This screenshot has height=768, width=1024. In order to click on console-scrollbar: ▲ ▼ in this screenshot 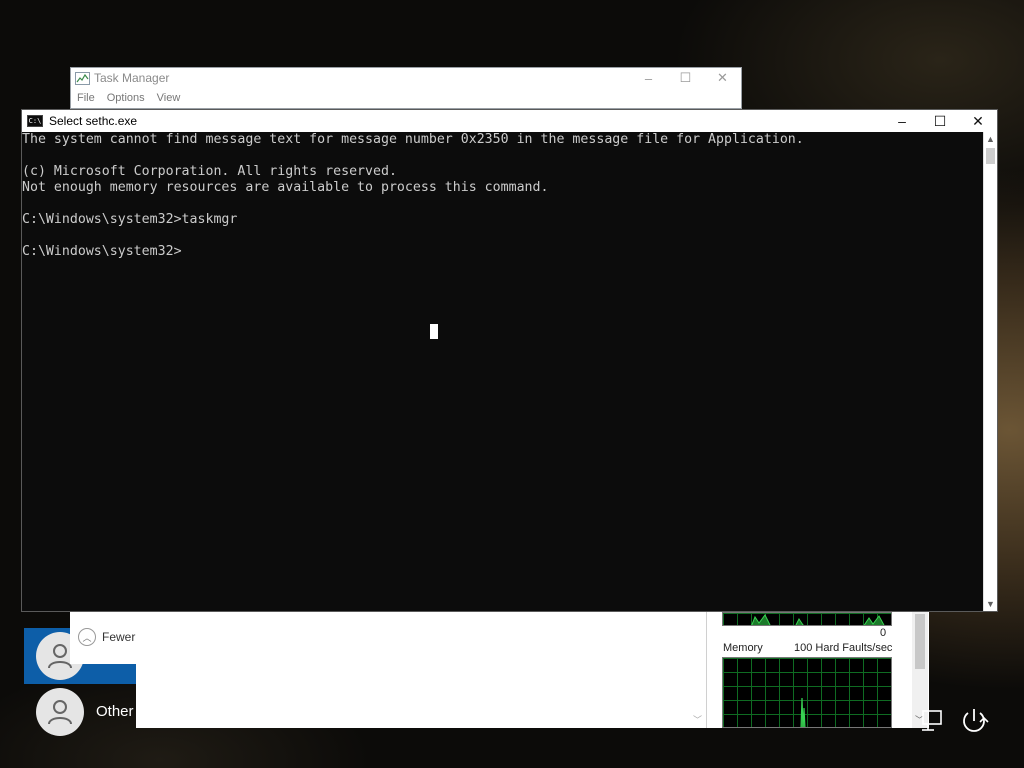, I will do `click(990, 371)`.